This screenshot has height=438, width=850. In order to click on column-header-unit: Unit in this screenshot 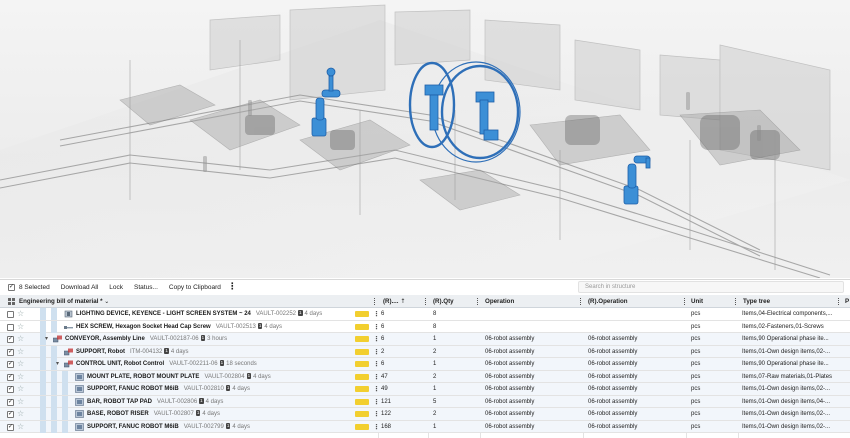, I will do `click(708, 301)`.